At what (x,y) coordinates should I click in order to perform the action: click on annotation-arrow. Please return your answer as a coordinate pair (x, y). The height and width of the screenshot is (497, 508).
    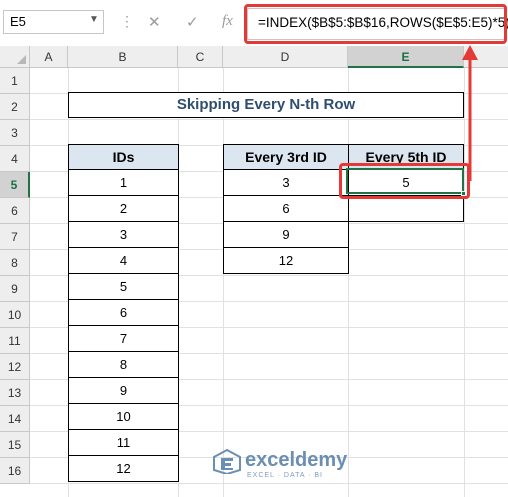
    Looking at the image, I should click on (470, 113).